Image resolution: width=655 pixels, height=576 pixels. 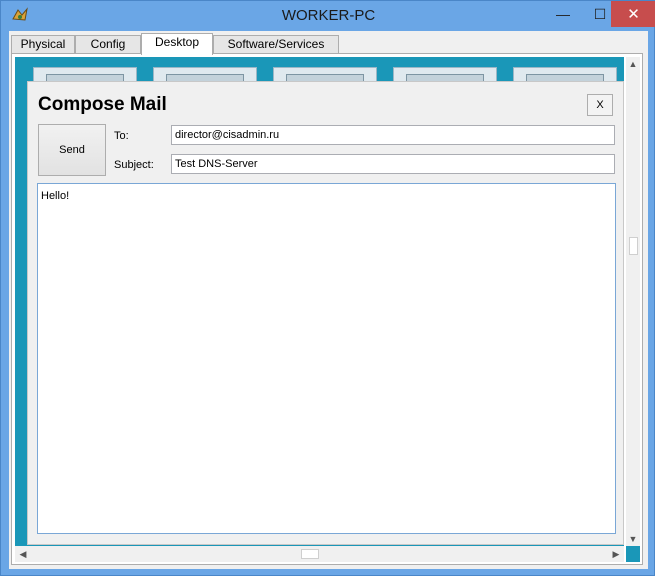 What do you see at coordinates (23, 554) in the screenshot?
I see `scroll-left-arrow: ◀` at bounding box center [23, 554].